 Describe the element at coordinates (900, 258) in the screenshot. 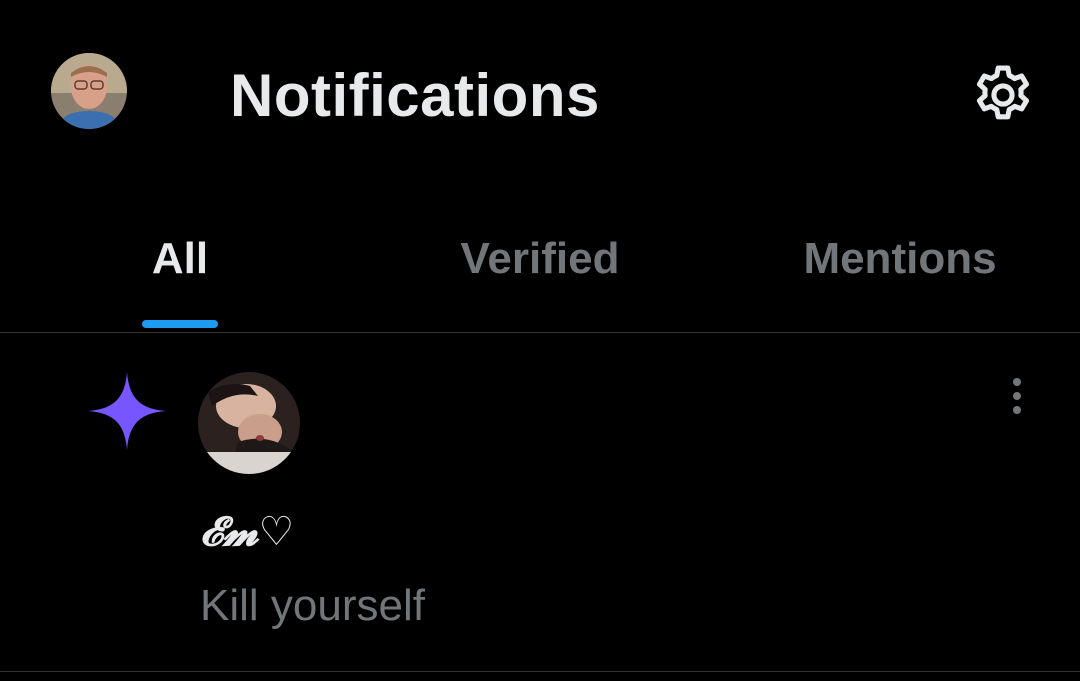

I see `tab-mentions-label: Mentions` at that location.